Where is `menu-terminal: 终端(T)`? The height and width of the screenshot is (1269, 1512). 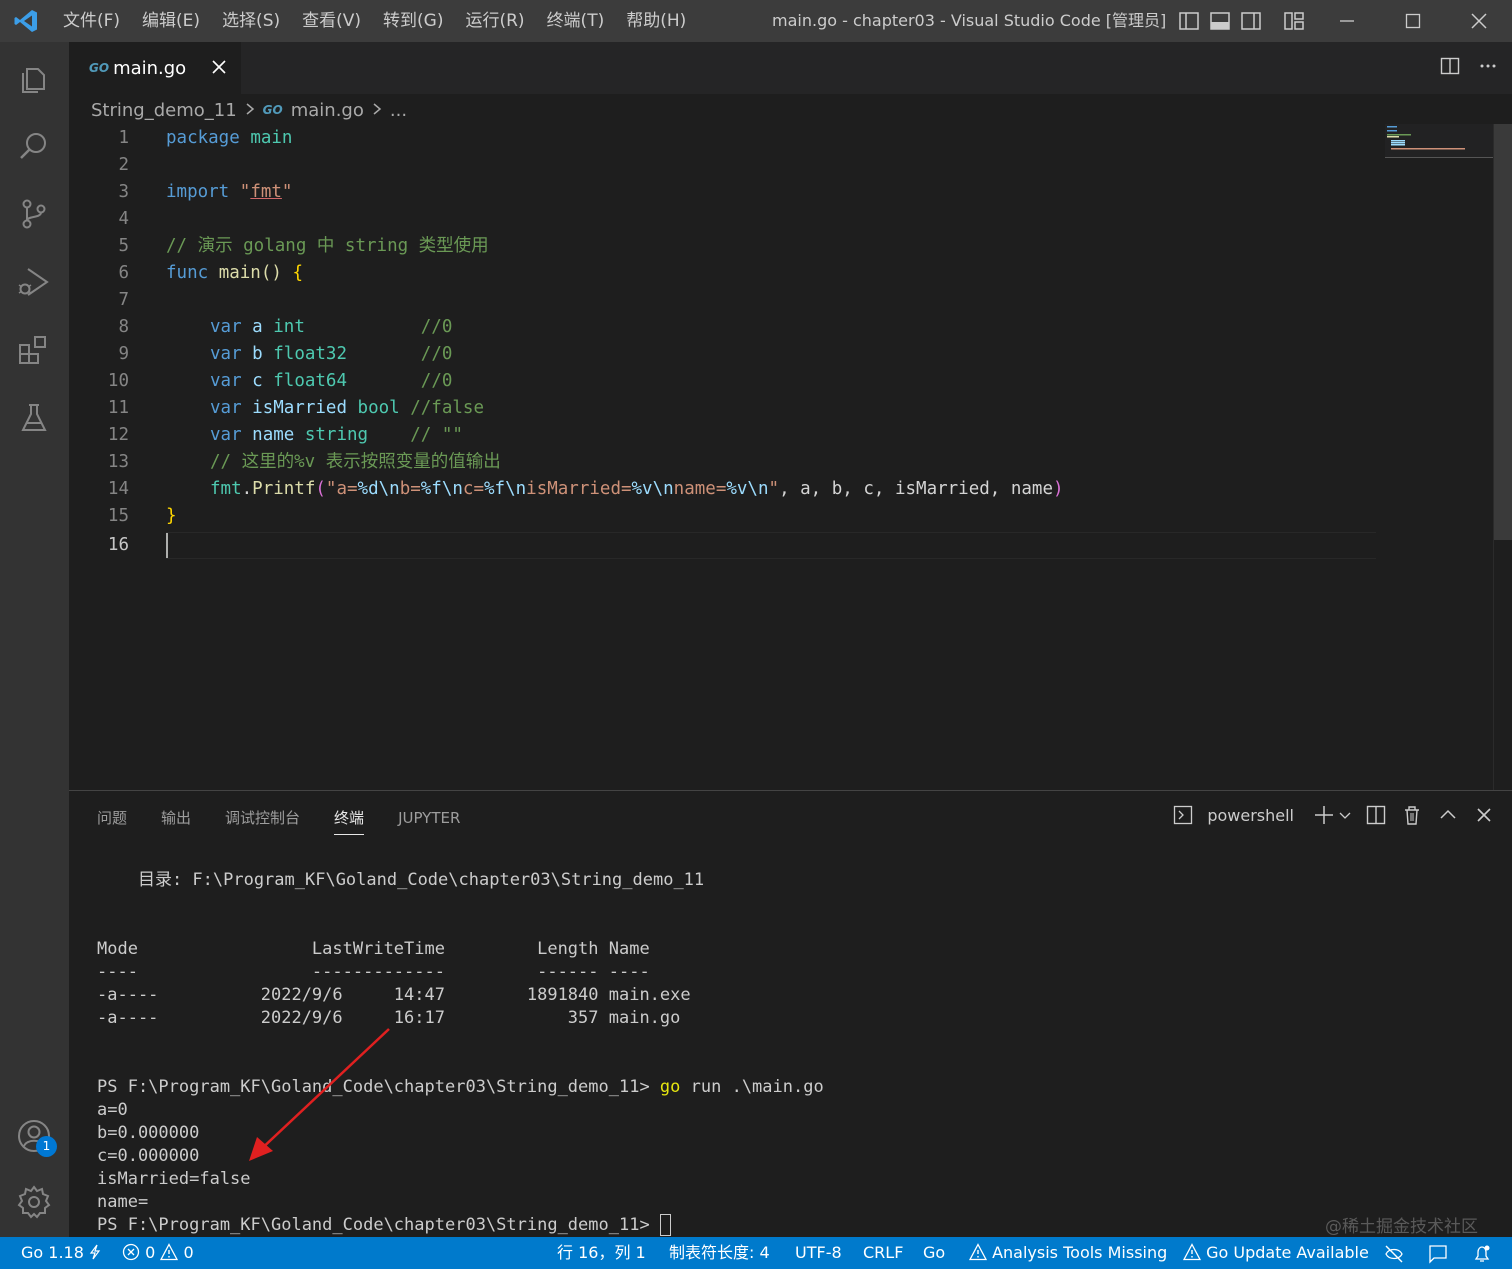
menu-terminal: 终端(T) is located at coordinates (576, 21).